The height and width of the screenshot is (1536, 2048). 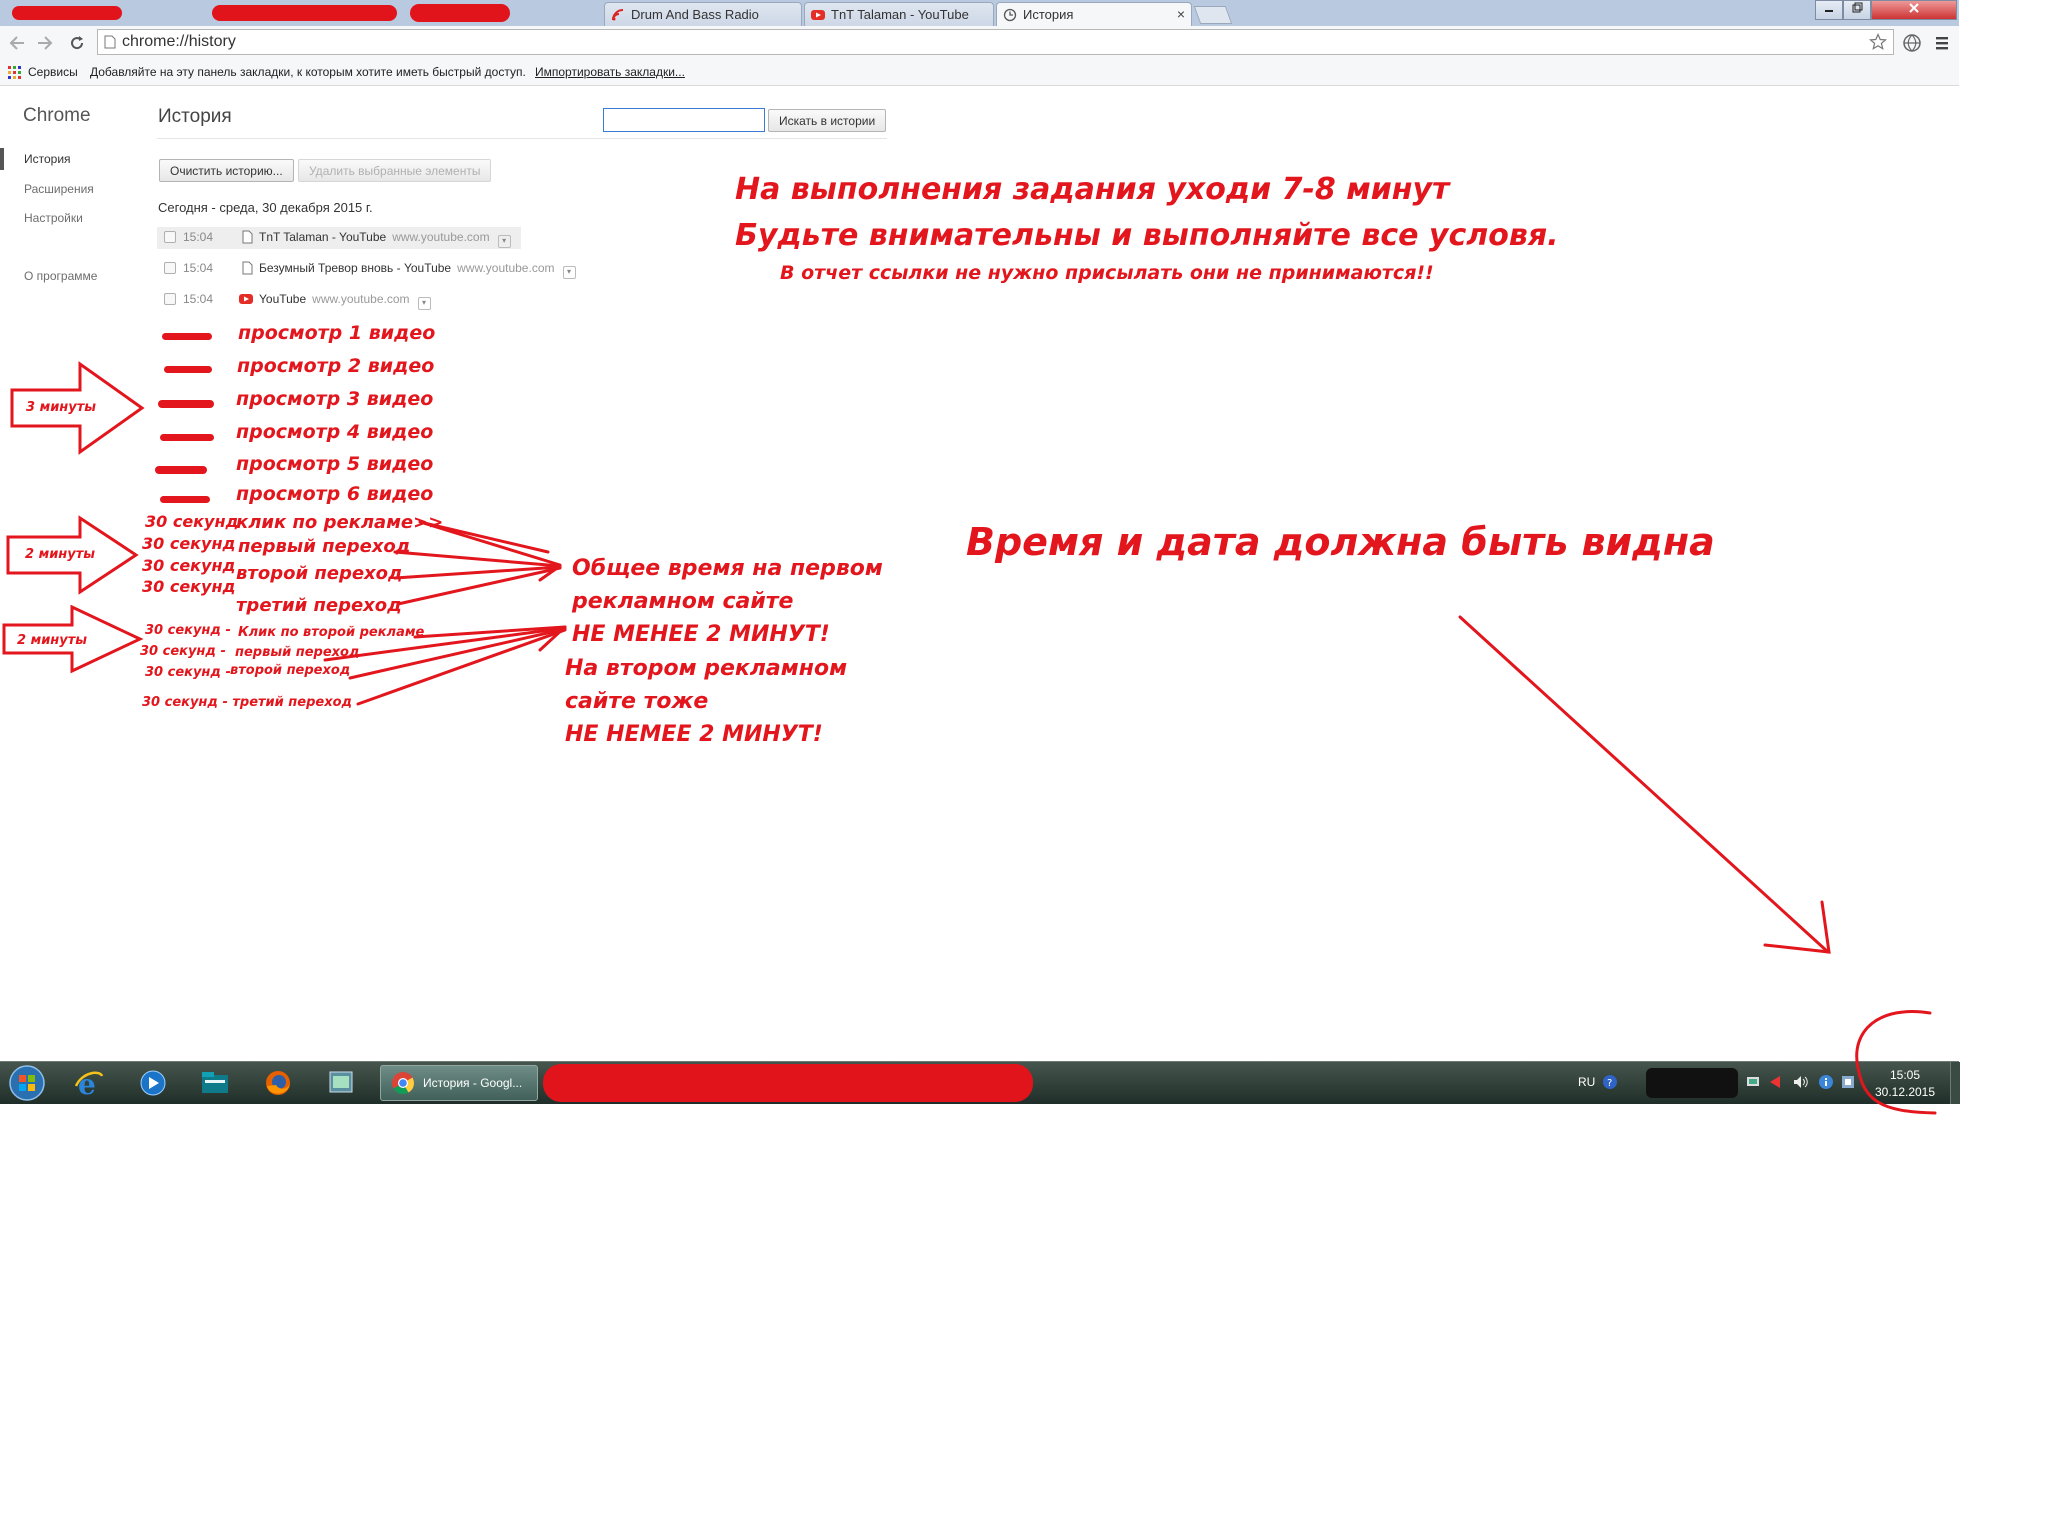 I want to click on total-time-text: На втором рекламном, so click(x=706, y=668).